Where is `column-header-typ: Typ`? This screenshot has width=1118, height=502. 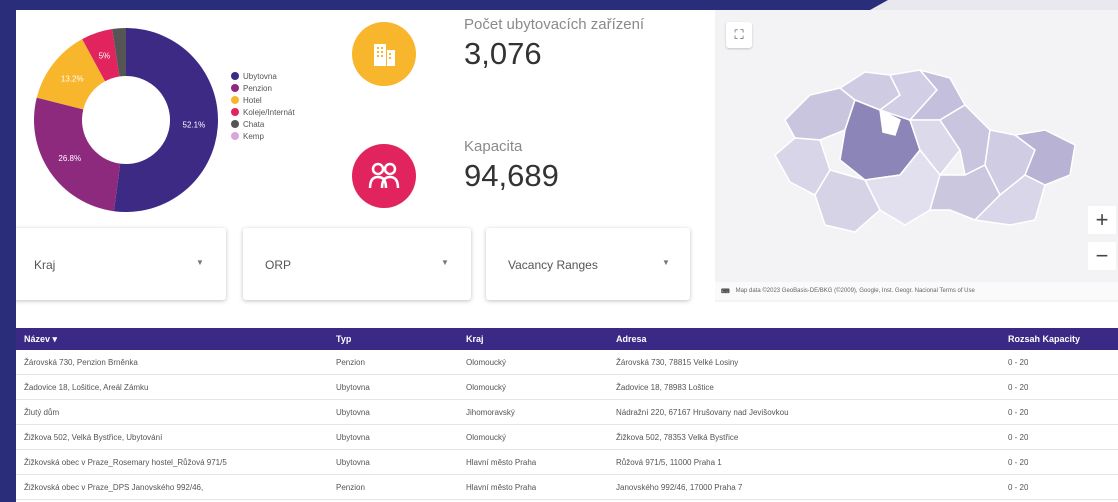 column-header-typ: Typ is located at coordinates (343, 339).